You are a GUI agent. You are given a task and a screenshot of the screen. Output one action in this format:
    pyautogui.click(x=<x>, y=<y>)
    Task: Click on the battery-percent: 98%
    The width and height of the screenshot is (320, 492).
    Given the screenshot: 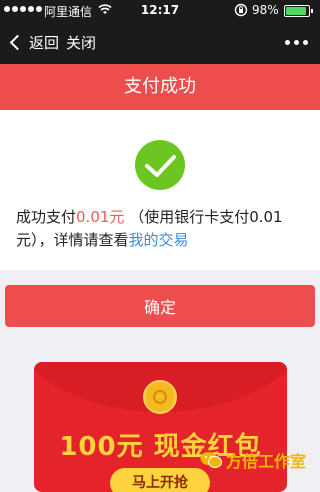 What is the action you would take?
    pyautogui.click(x=265, y=10)
    